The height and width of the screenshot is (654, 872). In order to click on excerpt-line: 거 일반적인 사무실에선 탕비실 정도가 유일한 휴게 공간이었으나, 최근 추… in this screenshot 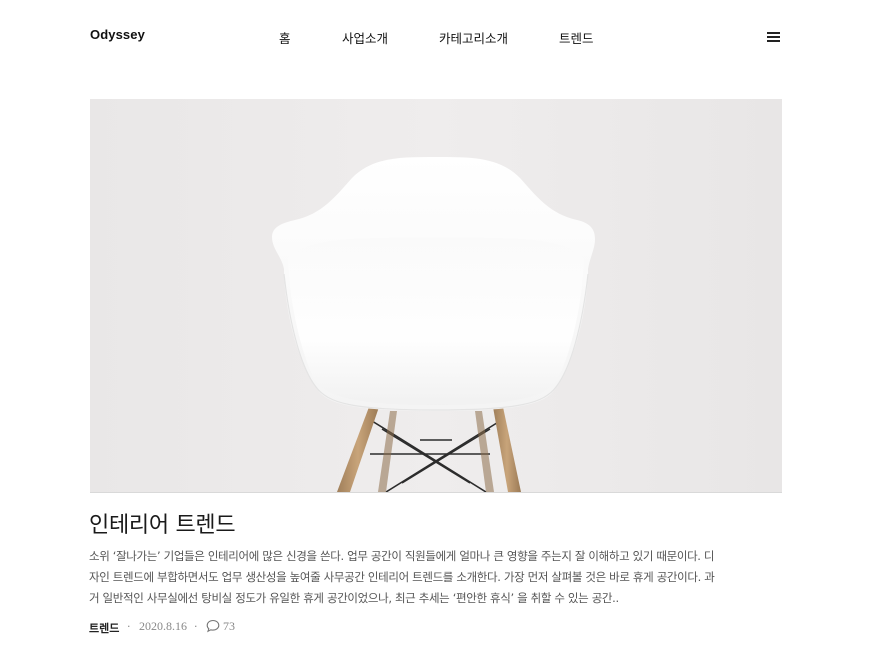, I will do `click(354, 598)`.